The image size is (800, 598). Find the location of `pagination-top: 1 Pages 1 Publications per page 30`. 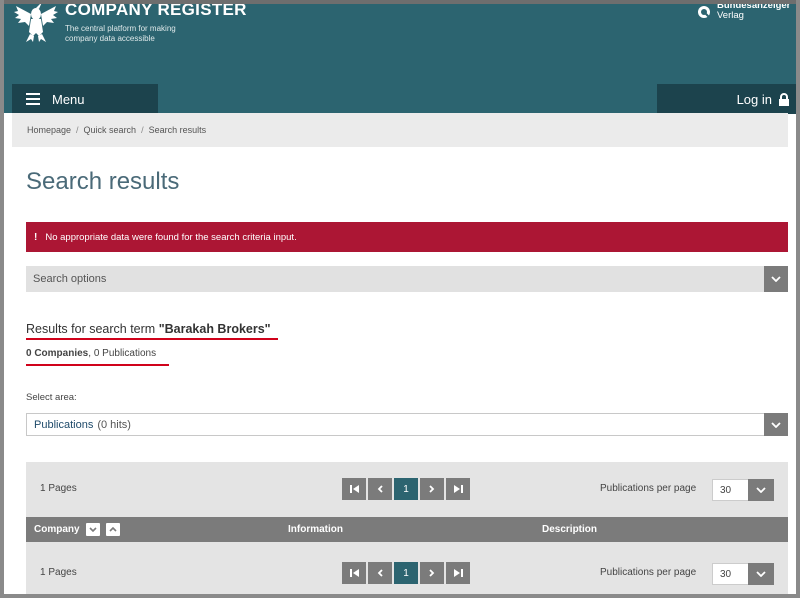

pagination-top: 1 Pages 1 Publications per page 30 is located at coordinates (407, 489).